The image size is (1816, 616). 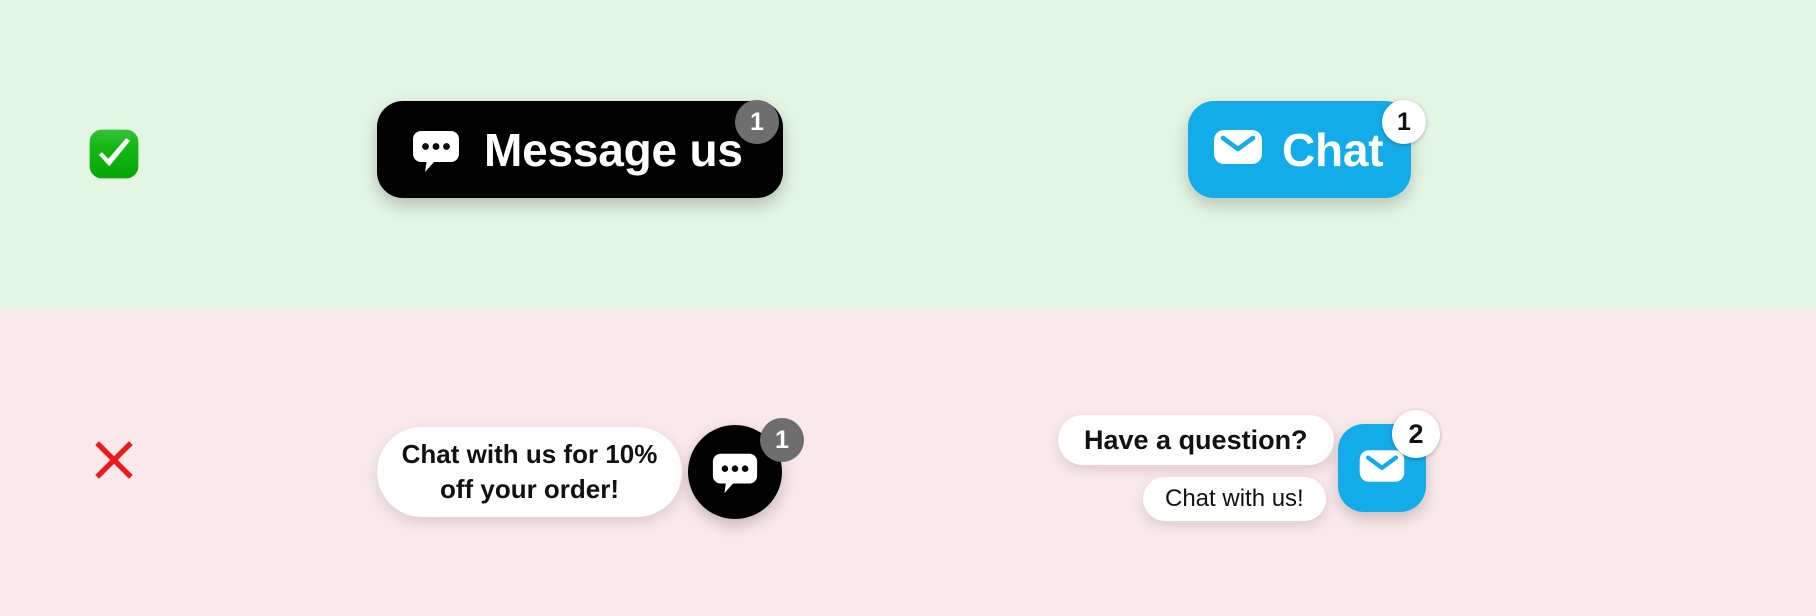 I want to click on invite-message-text: Chat with us!, so click(x=1234, y=498).